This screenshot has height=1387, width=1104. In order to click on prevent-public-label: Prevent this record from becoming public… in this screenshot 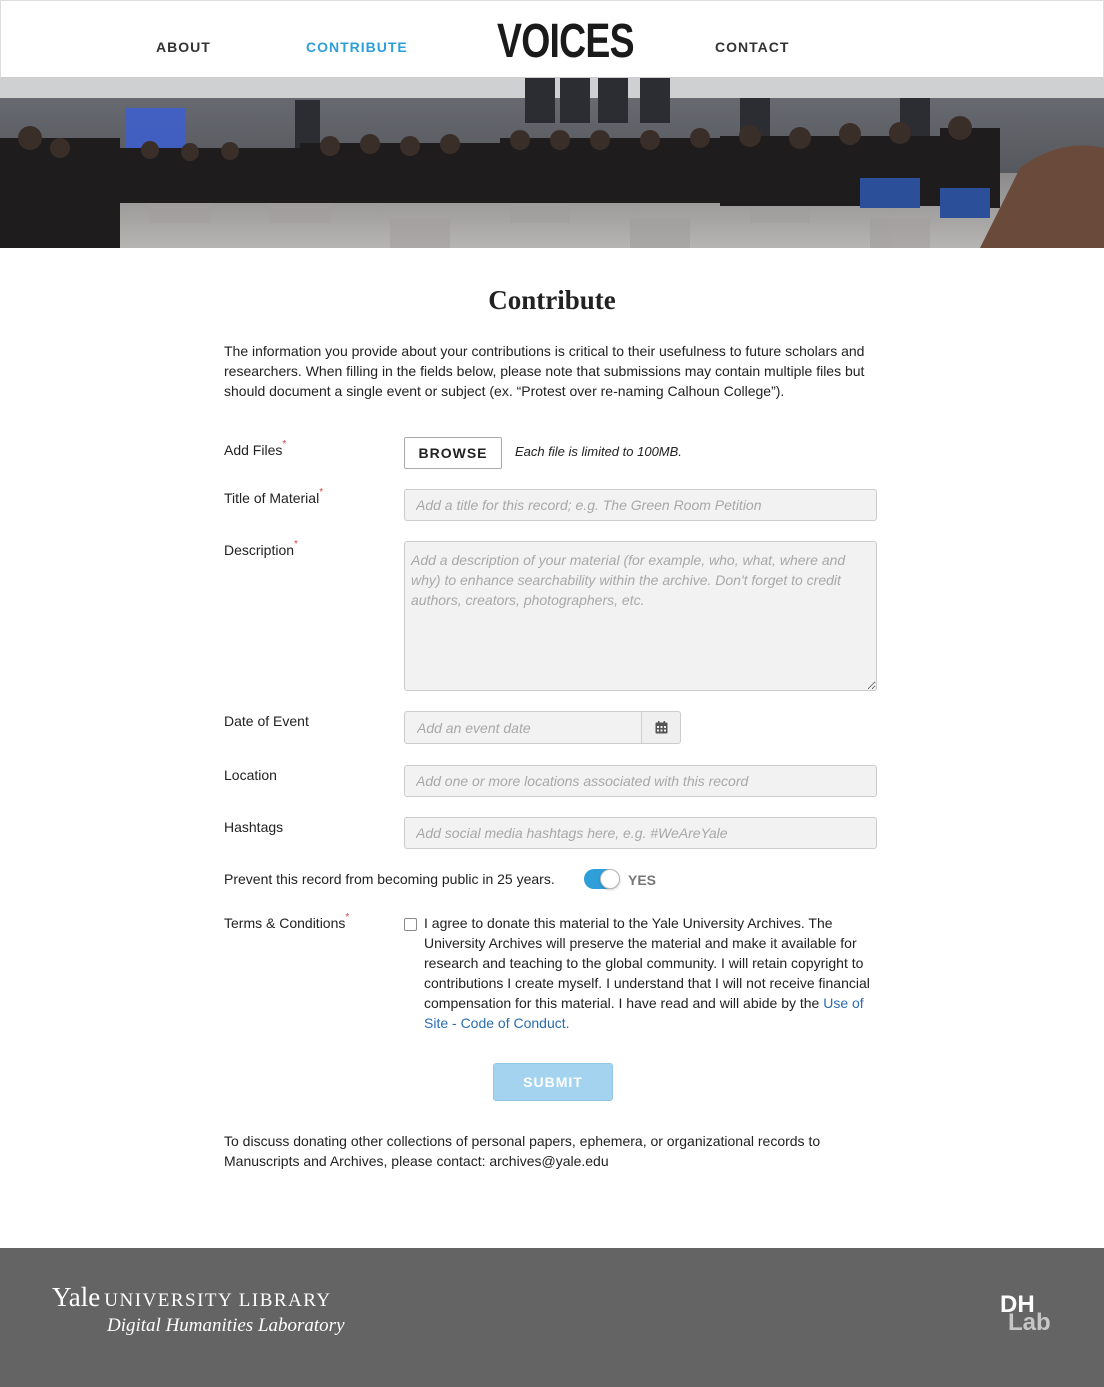, I will do `click(389, 879)`.